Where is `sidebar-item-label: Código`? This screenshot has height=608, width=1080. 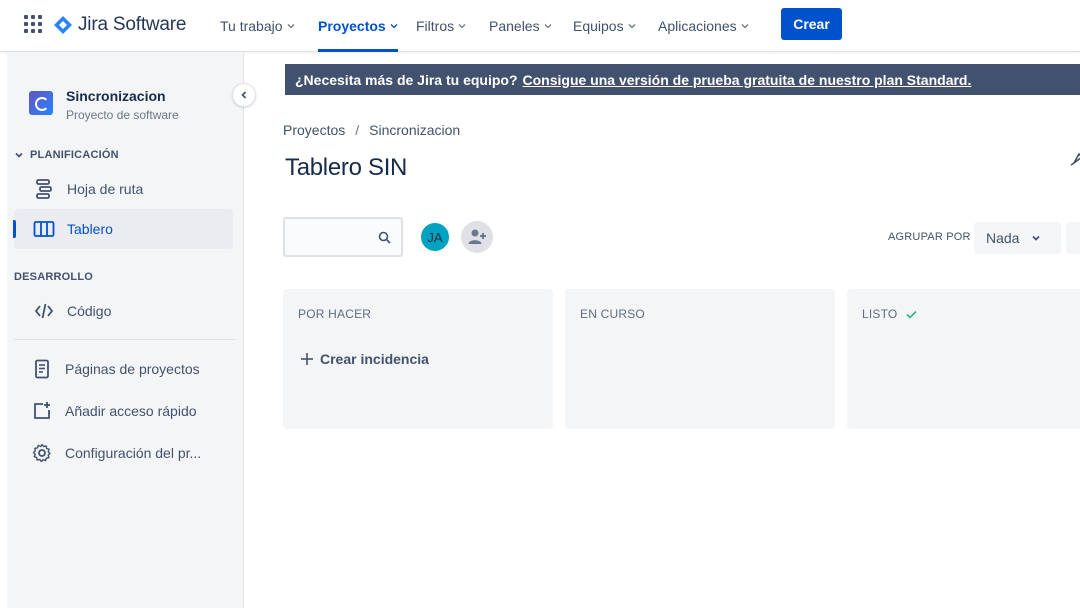
sidebar-item-label: Código is located at coordinates (89, 311).